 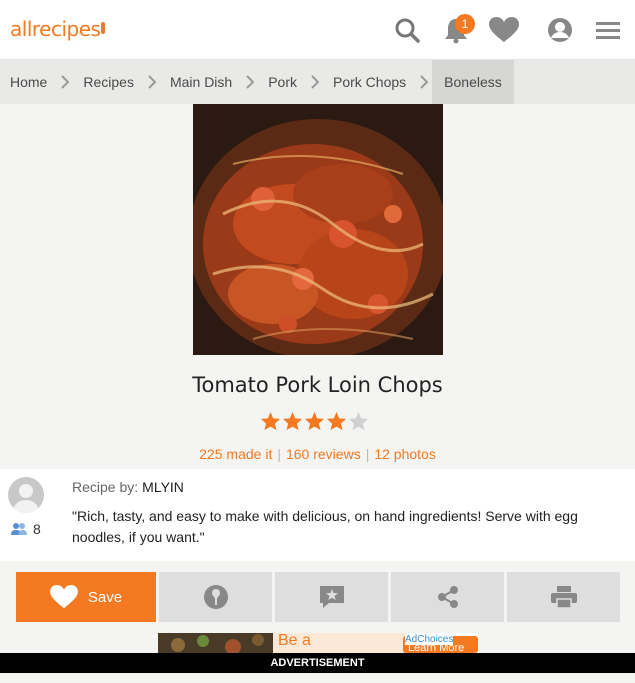 I want to click on star-rating, so click(x=314, y=421).